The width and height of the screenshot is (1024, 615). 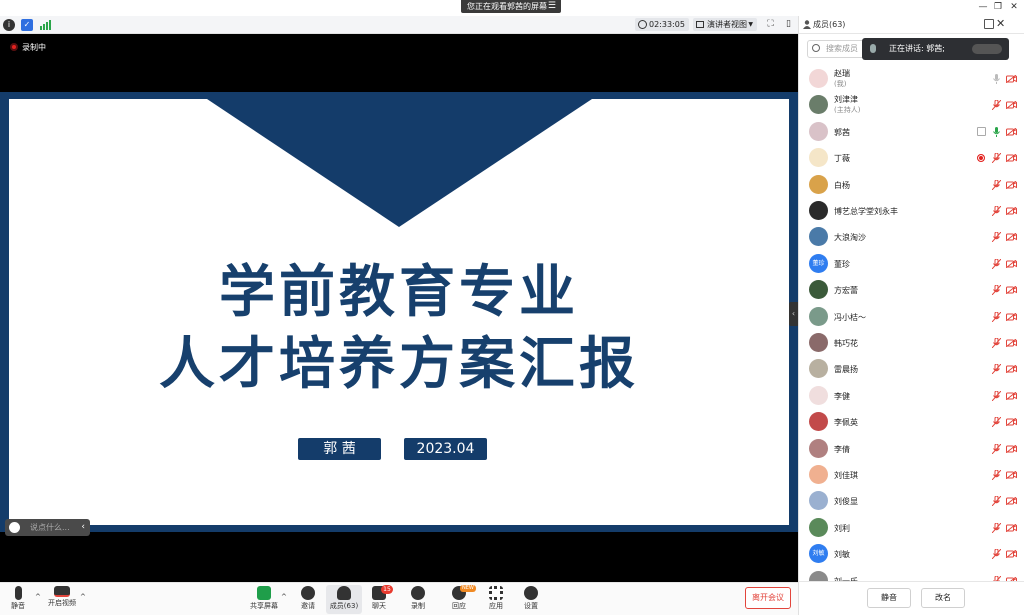 I want to click on security-shield-icon: ✓, so click(x=27, y=25).